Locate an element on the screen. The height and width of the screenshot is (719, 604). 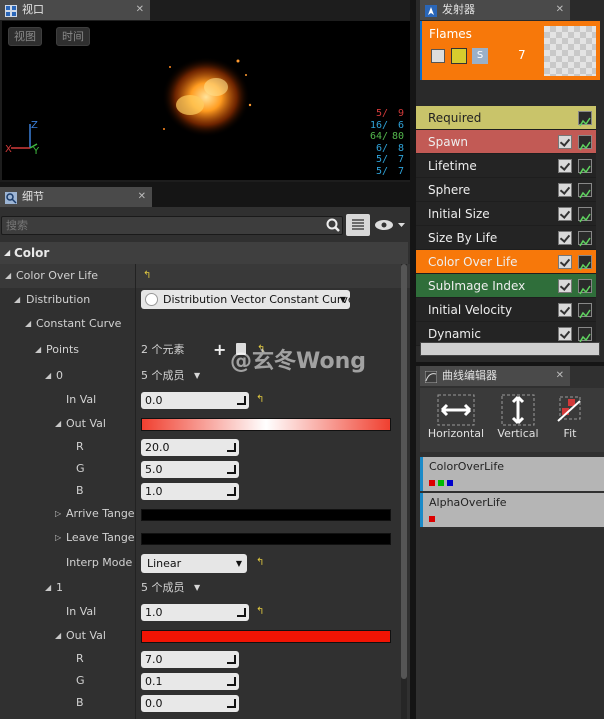
vertical-button: Vertical is located at coordinates (518, 421).